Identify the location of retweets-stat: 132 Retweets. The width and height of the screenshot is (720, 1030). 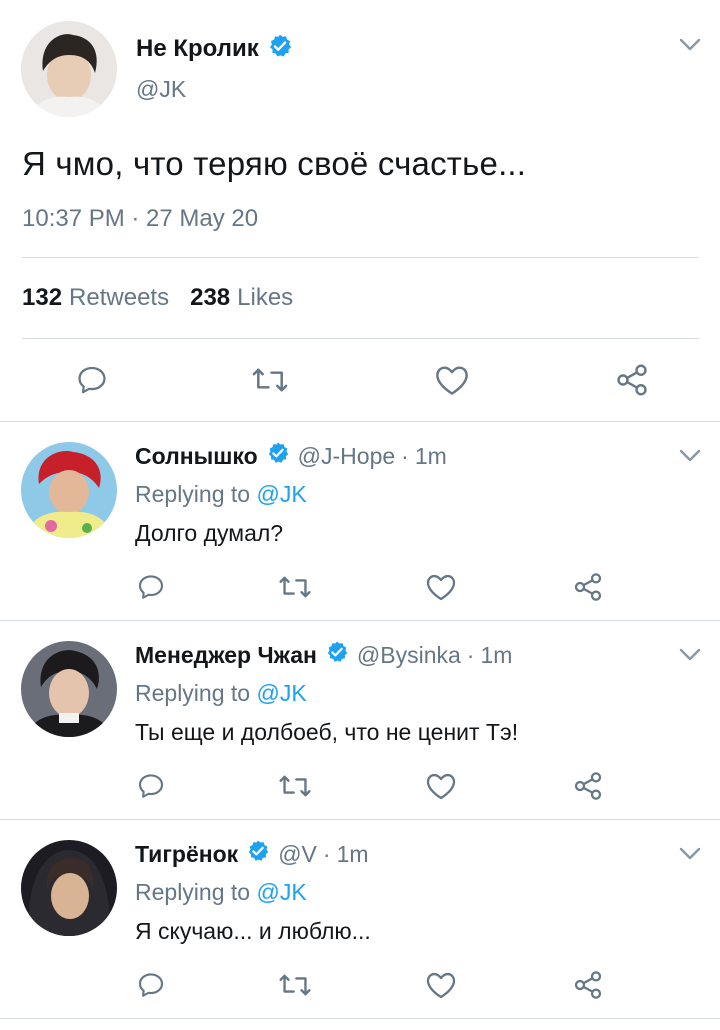
(95, 298).